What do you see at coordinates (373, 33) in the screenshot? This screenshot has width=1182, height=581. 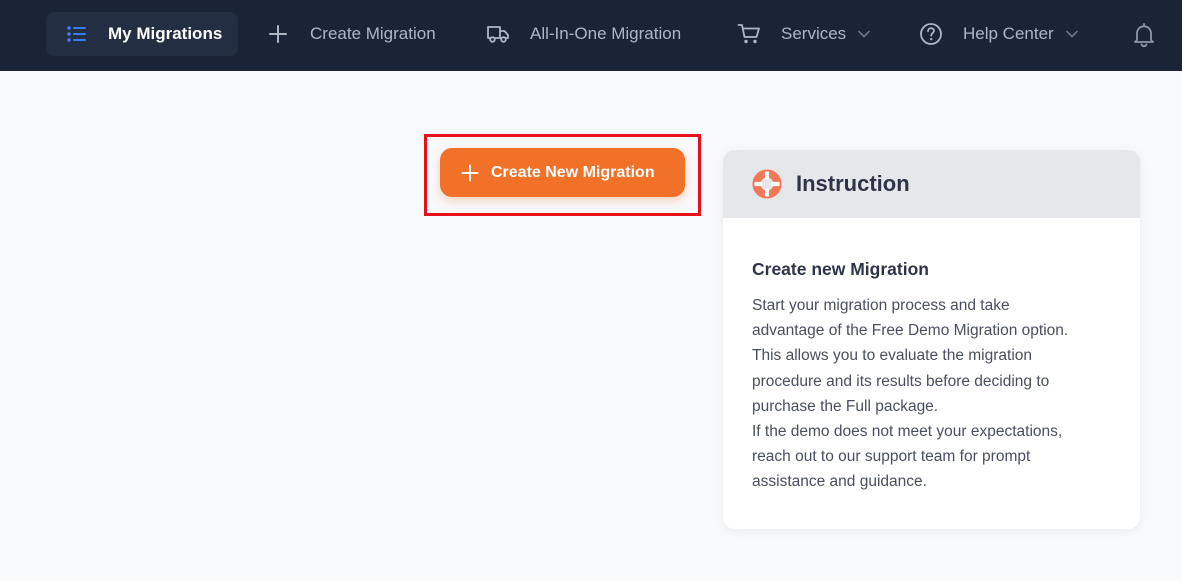 I see `nav-create-migration-label: Create Migration` at bounding box center [373, 33].